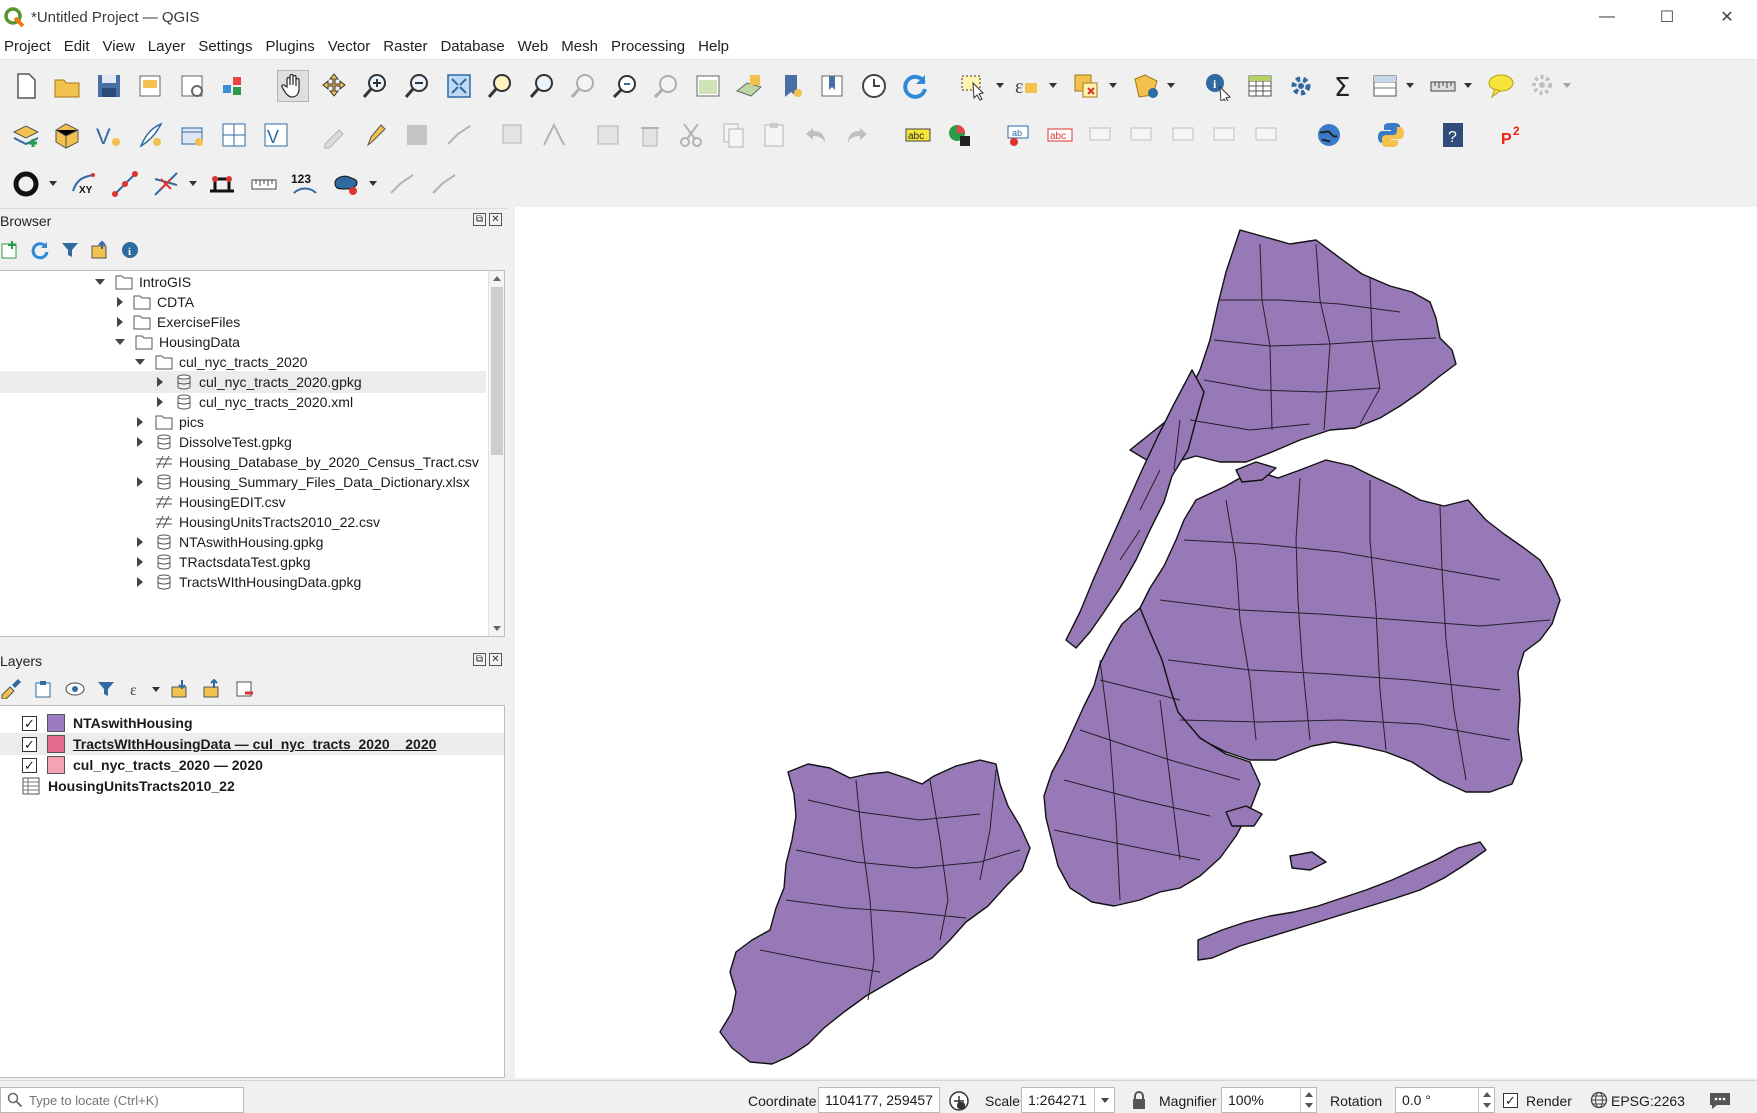  Describe the element at coordinates (1086, 86) in the screenshot. I see `deselect-features-icon` at that location.